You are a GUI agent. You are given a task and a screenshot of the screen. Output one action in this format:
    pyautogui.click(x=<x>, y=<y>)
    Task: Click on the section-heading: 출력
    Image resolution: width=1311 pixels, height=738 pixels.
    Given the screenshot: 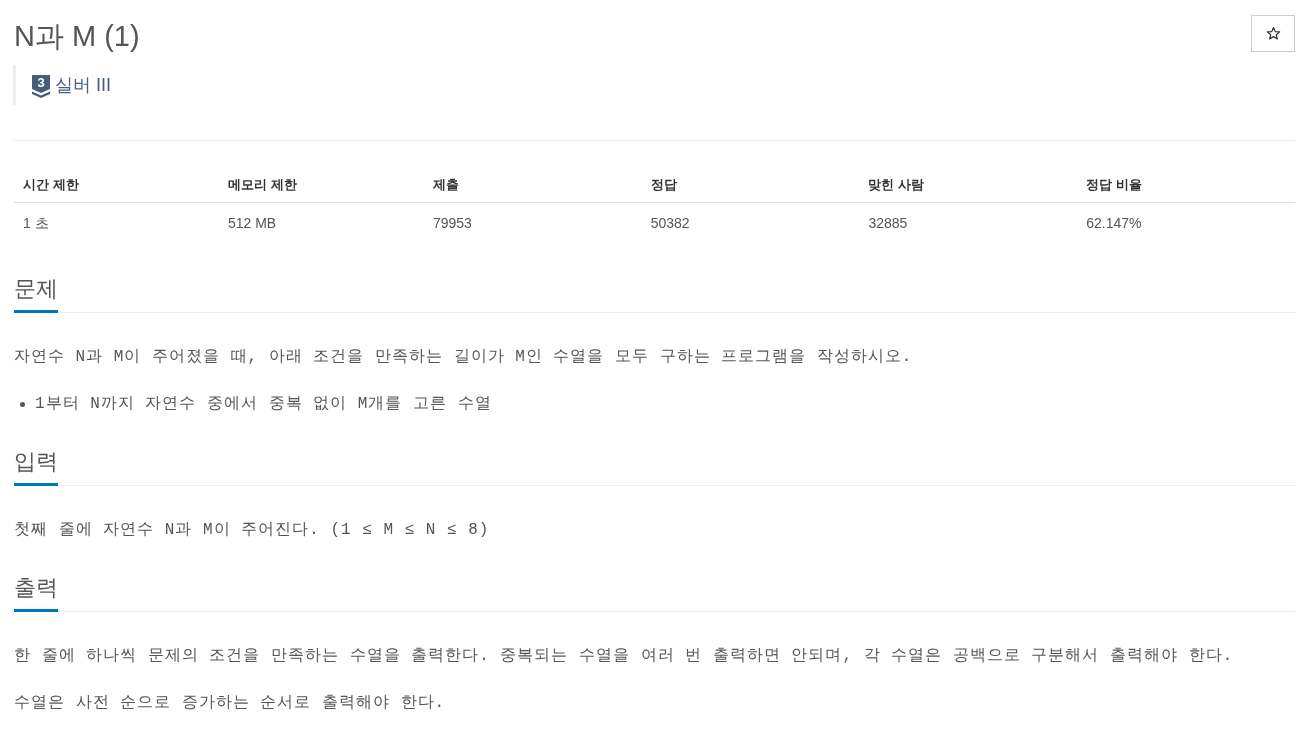 What is the action you would take?
    pyautogui.click(x=36, y=592)
    